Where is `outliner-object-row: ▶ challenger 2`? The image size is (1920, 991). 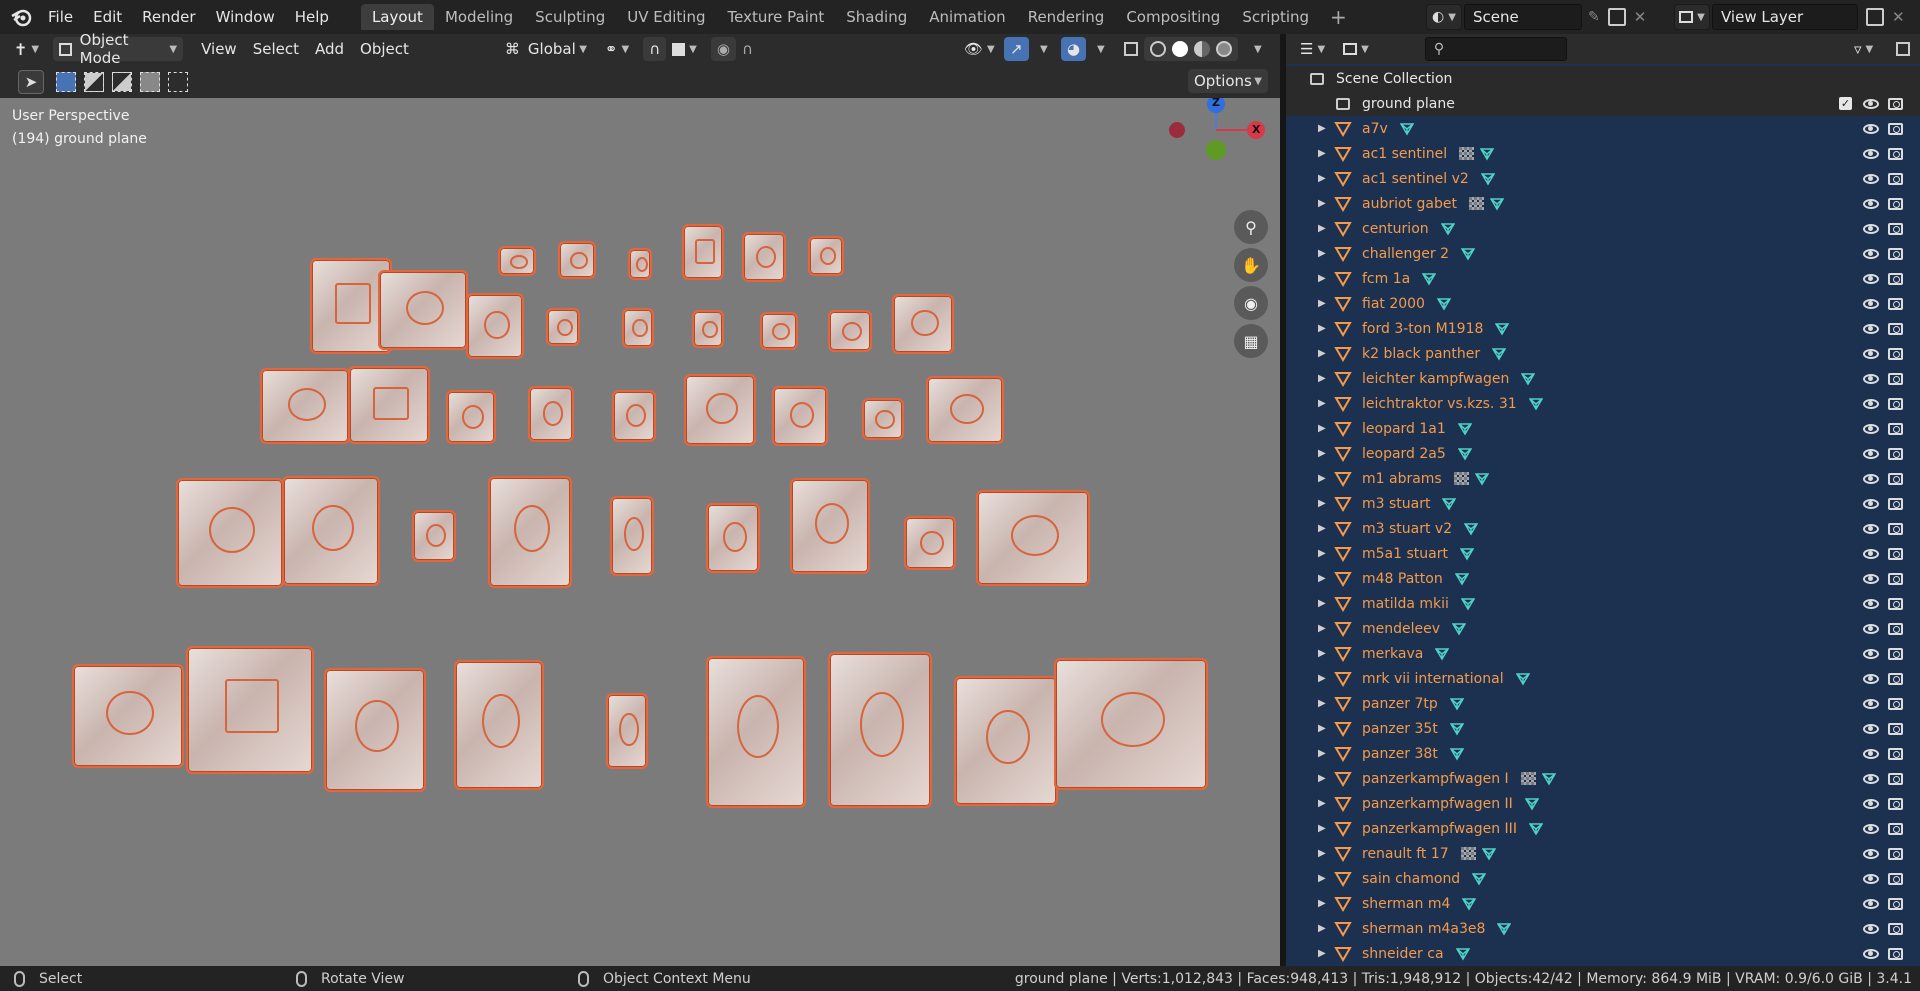
outliner-object-row: ▶ challenger 2 is located at coordinates (1603, 253).